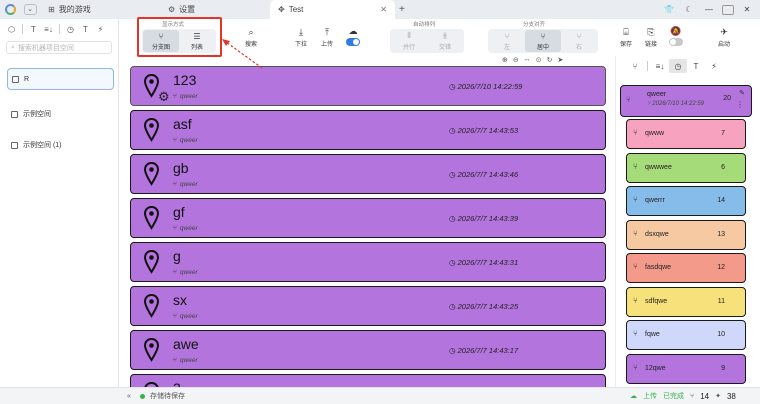  What do you see at coordinates (723, 133) in the screenshot?
I see `branch-count: 7` at bounding box center [723, 133].